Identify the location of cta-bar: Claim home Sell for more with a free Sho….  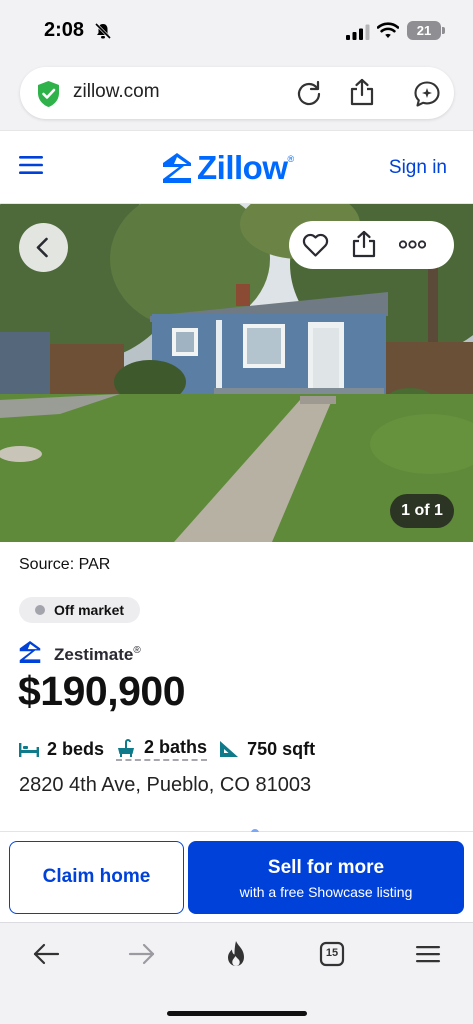
(236, 877).